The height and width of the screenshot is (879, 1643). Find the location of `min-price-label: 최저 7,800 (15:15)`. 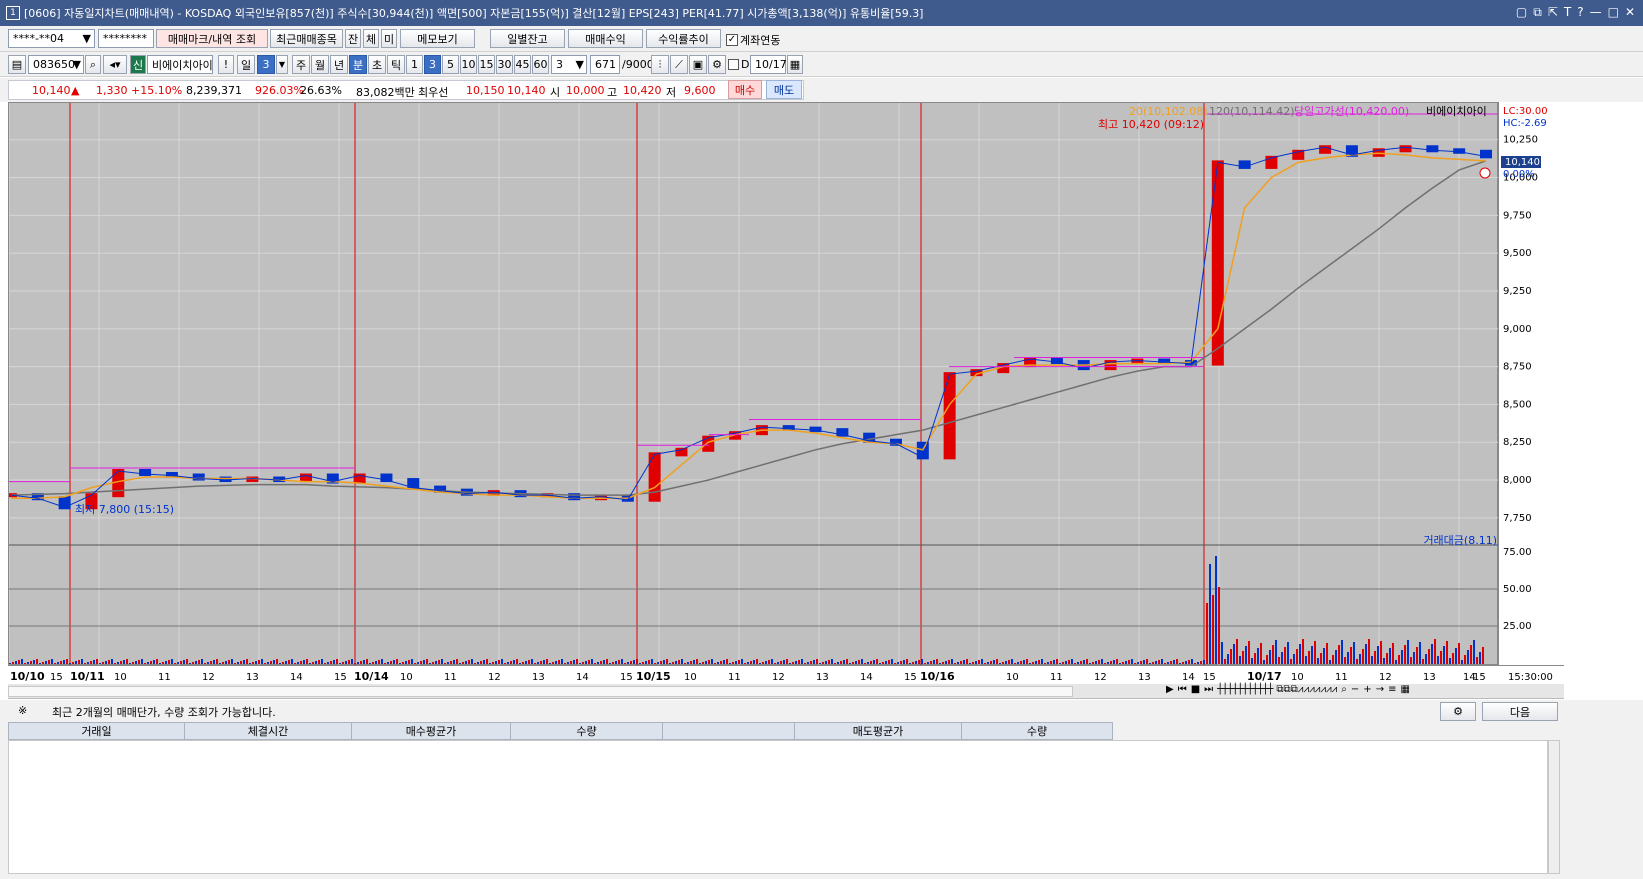

min-price-label: 최저 7,800 (15:15) is located at coordinates (124, 509).